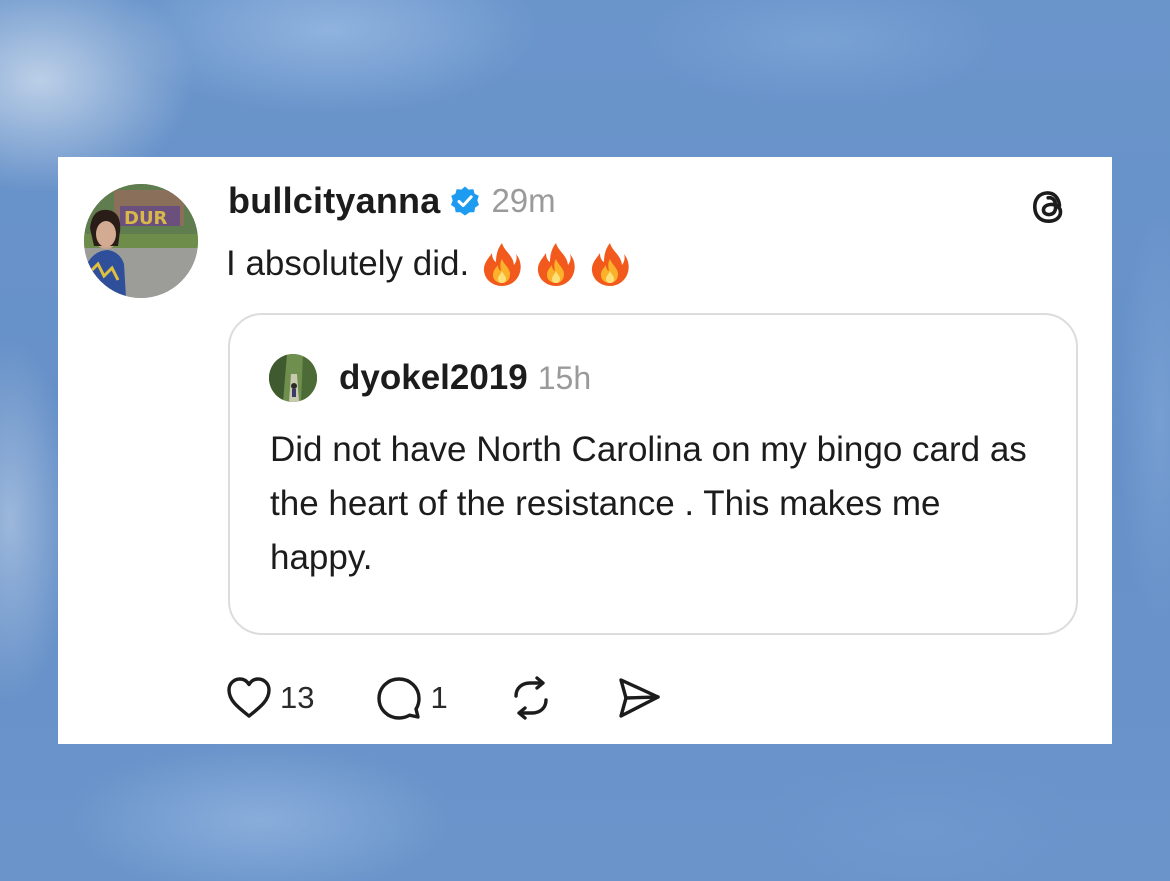  What do you see at coordinates (146, 218) in the screenshot?
I see `svg-text: DUR` at bounding box center [146, 218].